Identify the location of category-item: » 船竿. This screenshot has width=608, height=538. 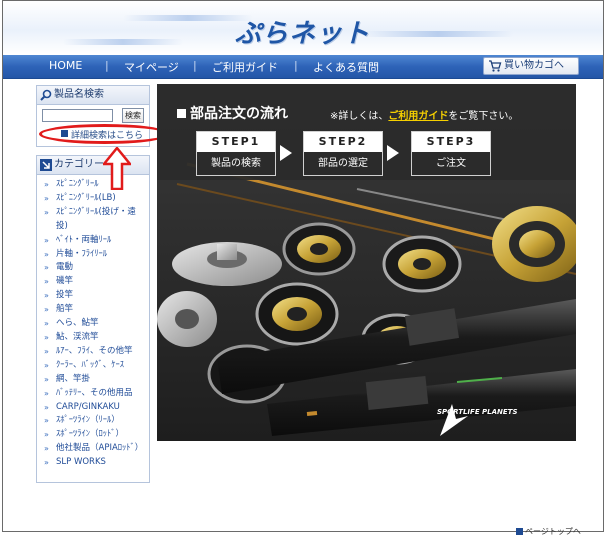
(94, 310).